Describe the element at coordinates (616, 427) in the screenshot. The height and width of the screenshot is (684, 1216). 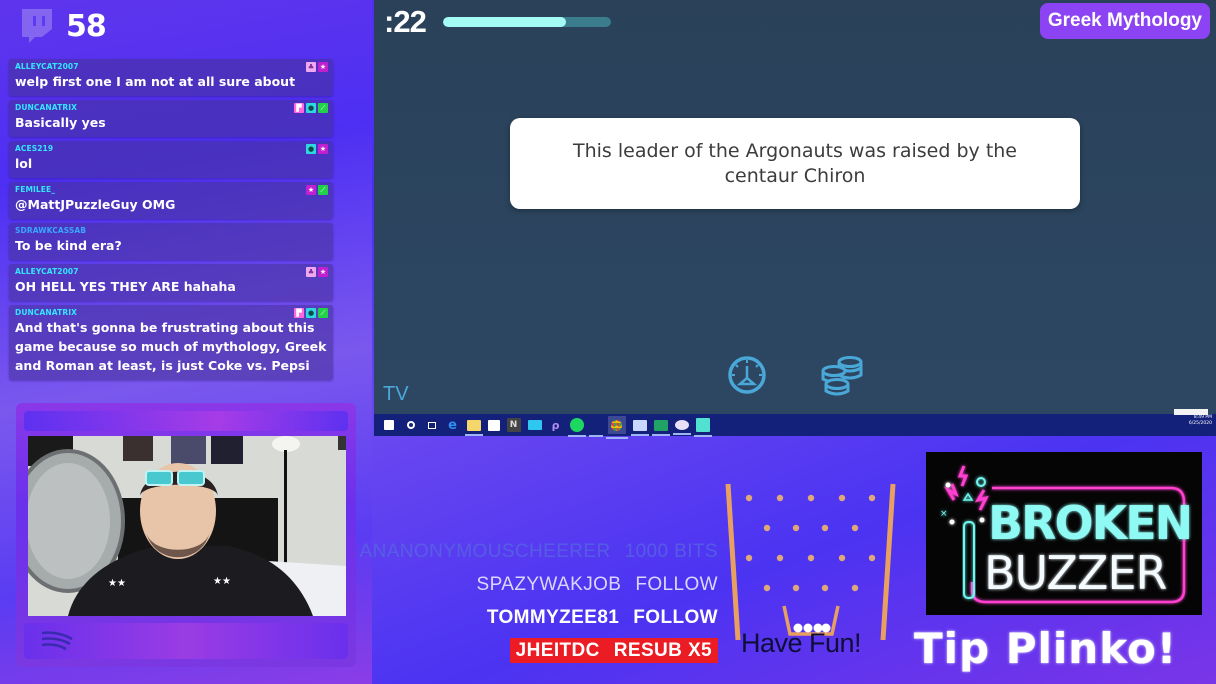
I see `chrome-icon` at that location.